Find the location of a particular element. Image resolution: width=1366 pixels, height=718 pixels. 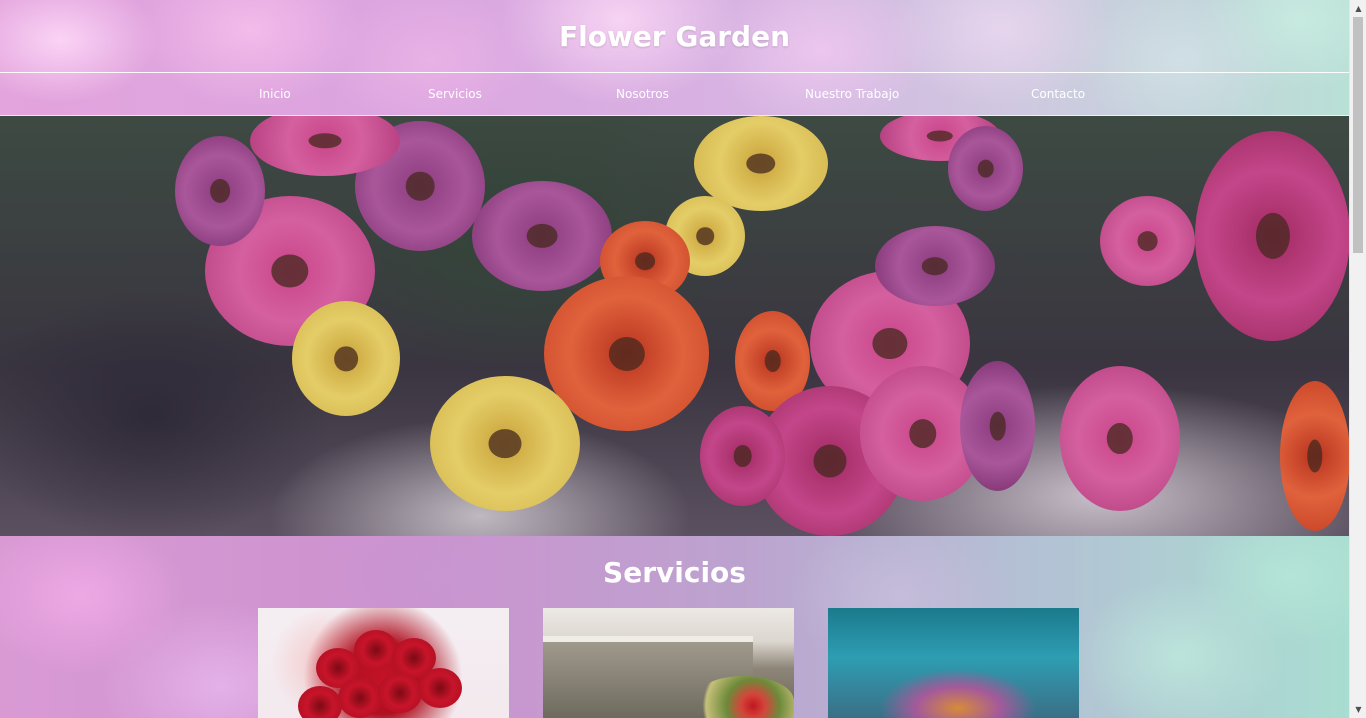

scroll-up-icon: ▲ is located at coordinates (1358, 8).